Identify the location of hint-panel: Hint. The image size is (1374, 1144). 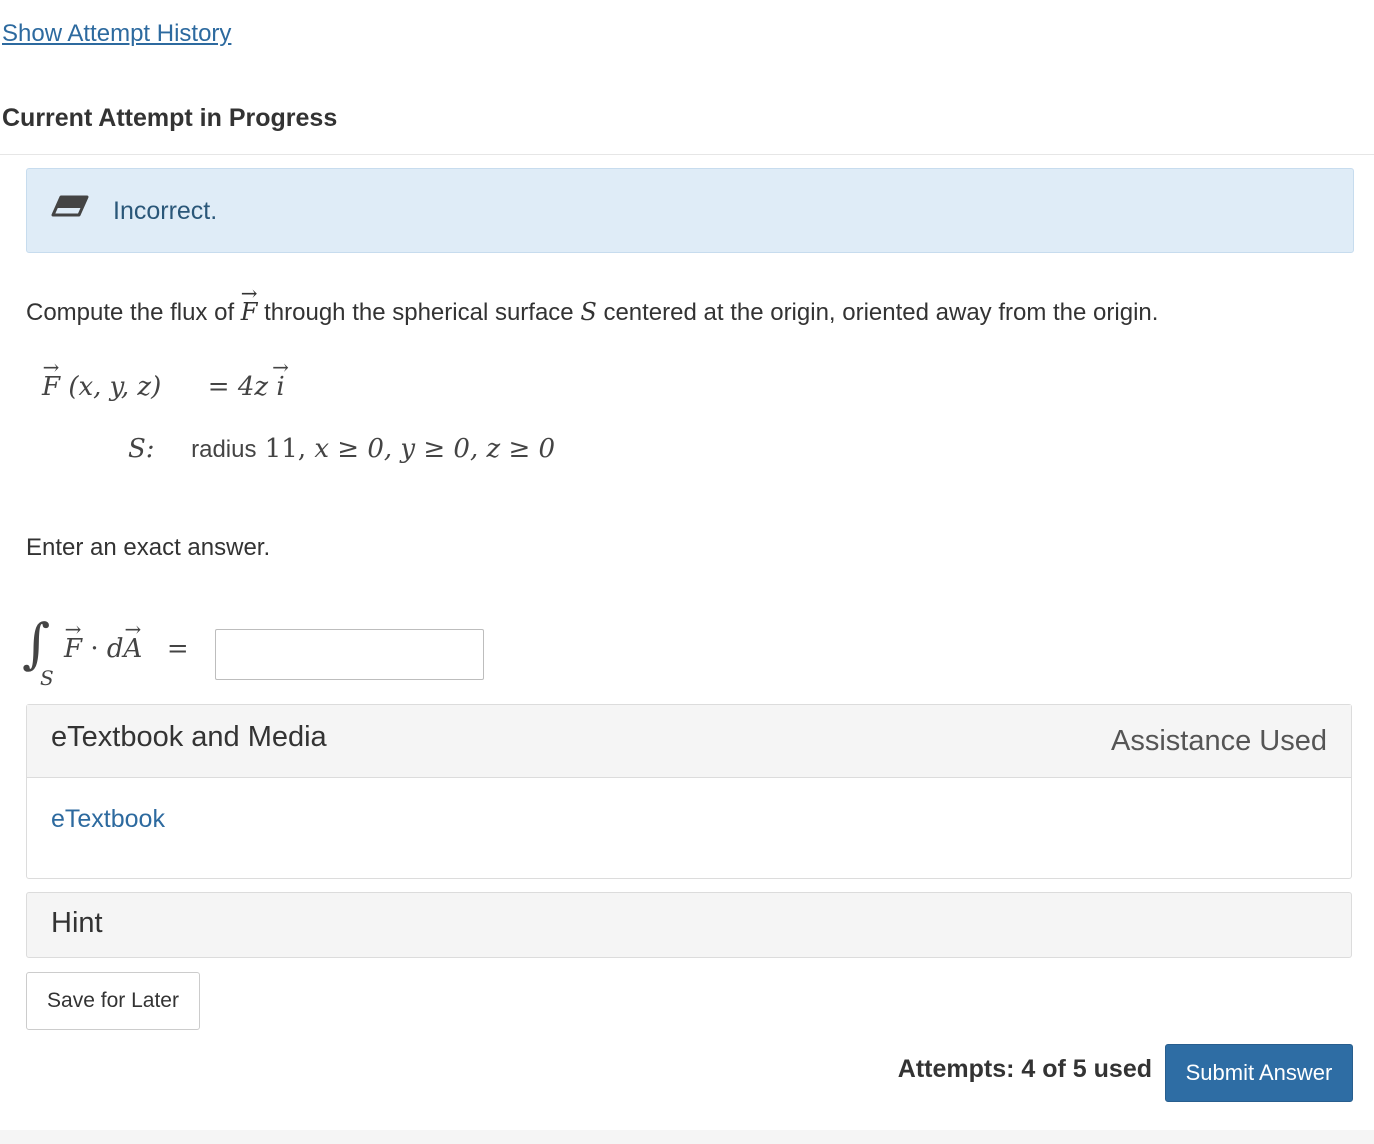
(689, 925).